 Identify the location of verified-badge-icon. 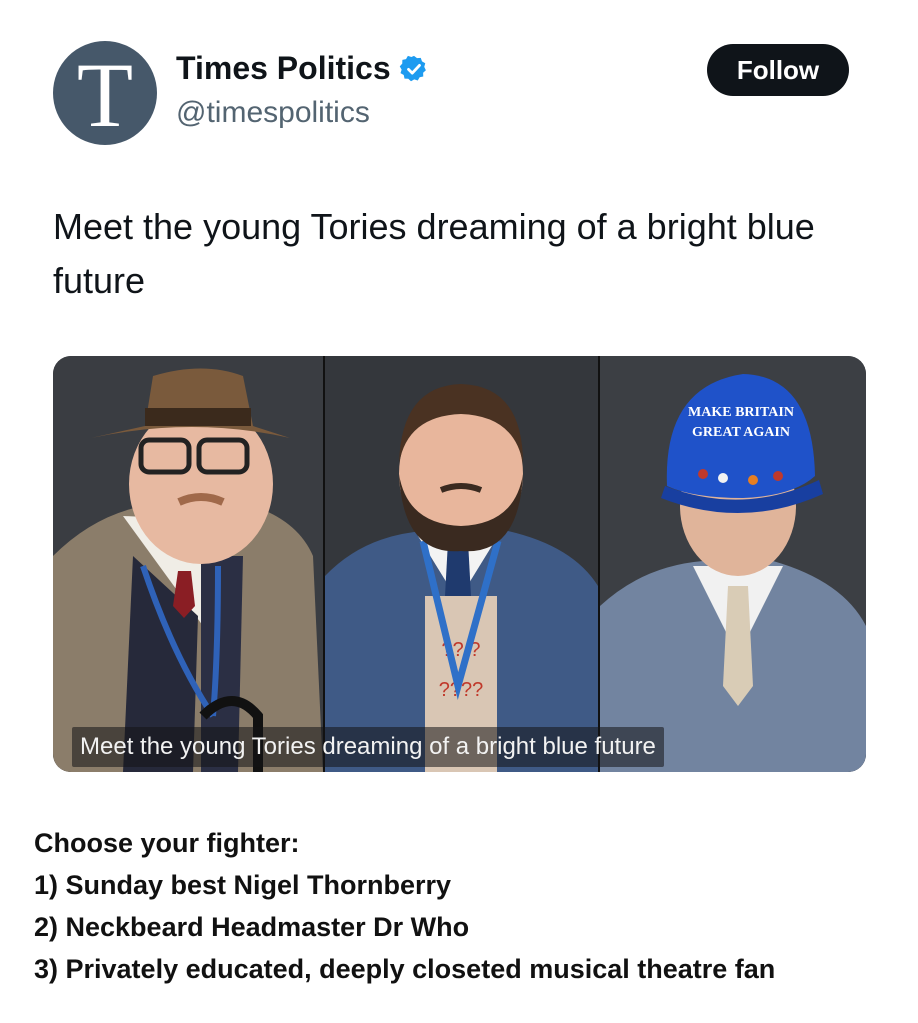
(412, 68).